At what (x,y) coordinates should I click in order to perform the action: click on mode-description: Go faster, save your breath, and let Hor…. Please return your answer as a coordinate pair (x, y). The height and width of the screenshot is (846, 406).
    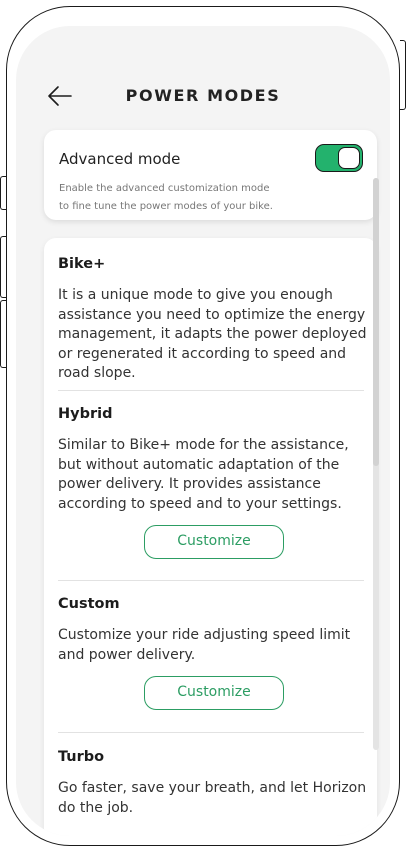
    Looking at the image, I should click on (212, 798).